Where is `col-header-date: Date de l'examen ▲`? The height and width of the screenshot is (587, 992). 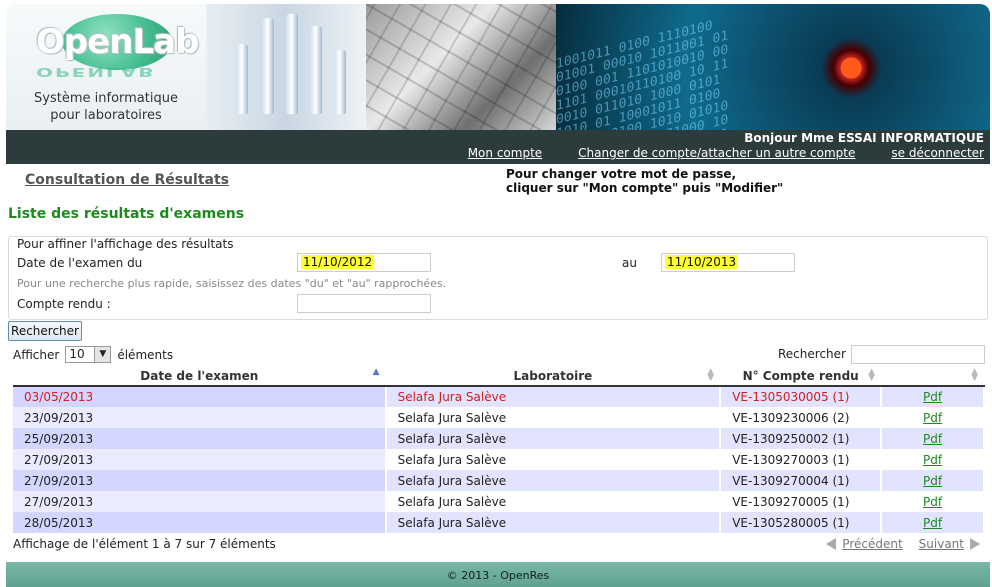 col-header-date: Date de l'examen ▲ is located at coordinates (199, 376).